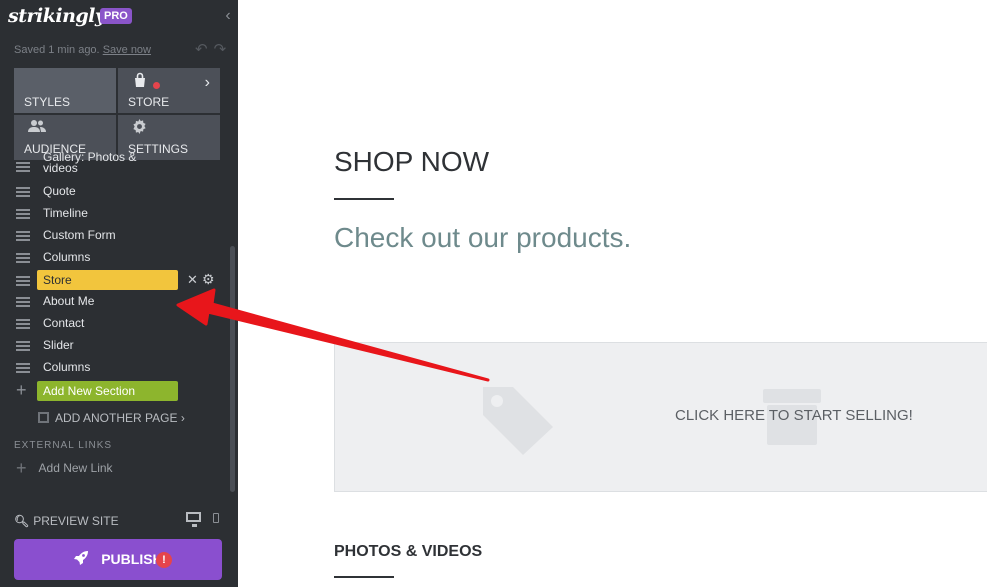 Image resolution: width=987 pixels, height=587 pixels. What do you see at coordinates (65, 213) in the screenshot?
I see `section-label: Timeline` at bounding box center [65, 213].